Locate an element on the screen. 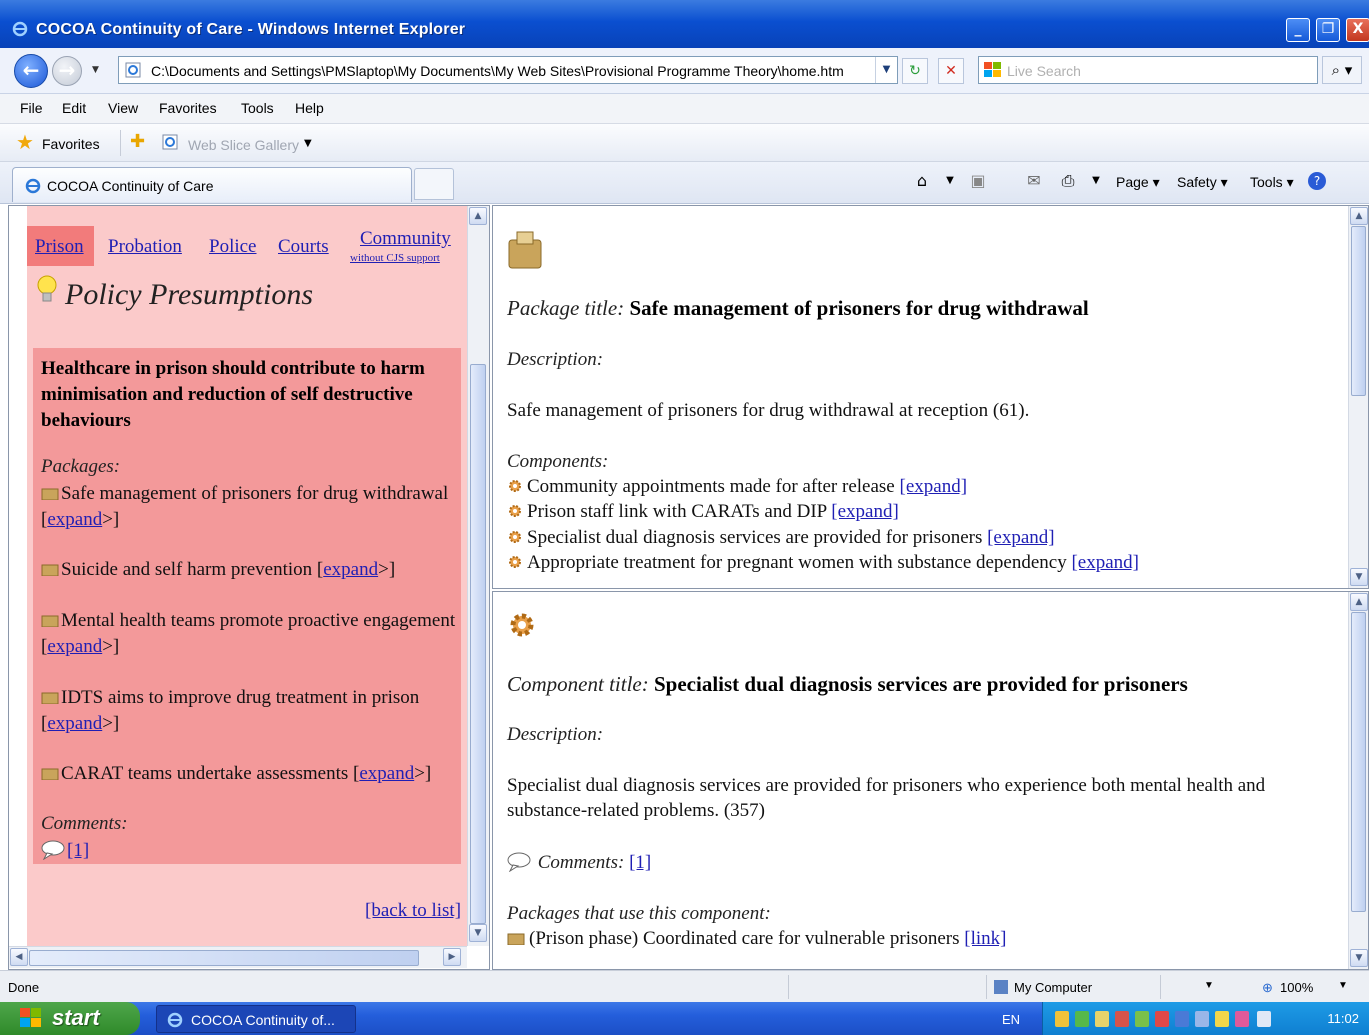  favorites-star-icon: ★ is located at coordinates (25, 142).